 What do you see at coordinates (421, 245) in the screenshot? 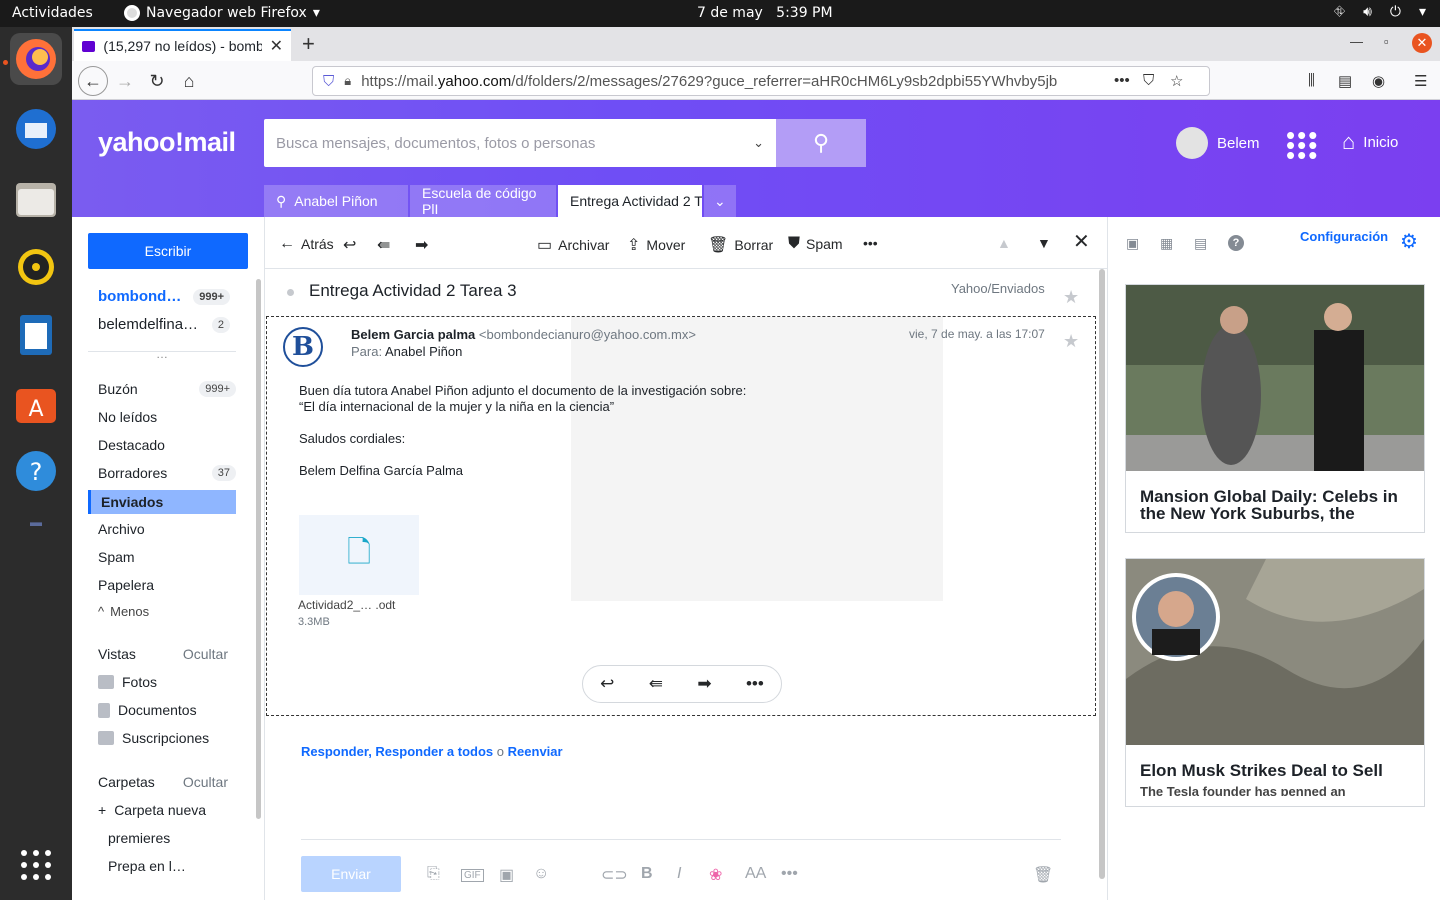
I see `forward-button: ➡` at bounding box center [421, 245].